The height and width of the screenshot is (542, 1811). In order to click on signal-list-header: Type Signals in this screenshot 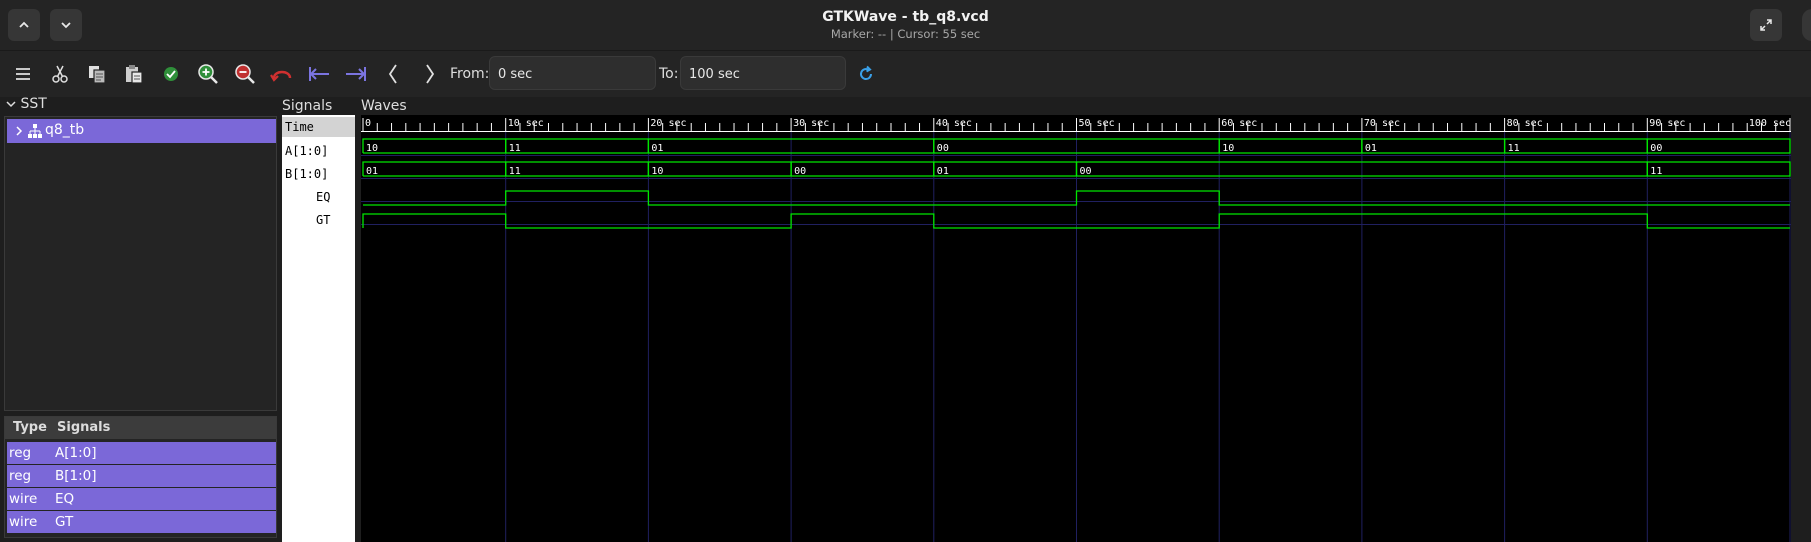, I will do `click(140, 428)`.